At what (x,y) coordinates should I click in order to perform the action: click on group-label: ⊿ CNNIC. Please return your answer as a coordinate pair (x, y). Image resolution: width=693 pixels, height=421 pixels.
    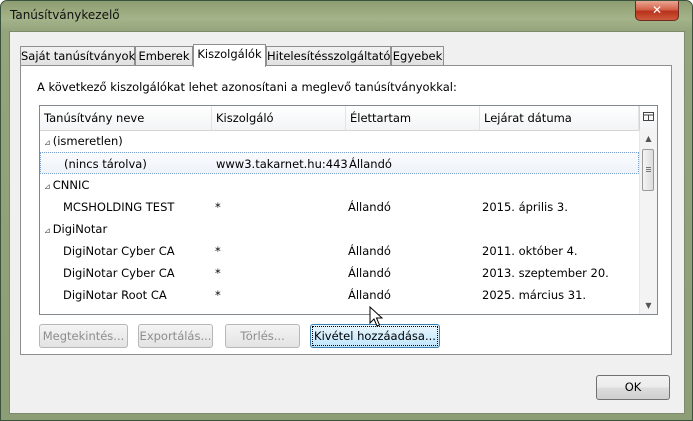
    Looking at the image, I should click on (66, 185).